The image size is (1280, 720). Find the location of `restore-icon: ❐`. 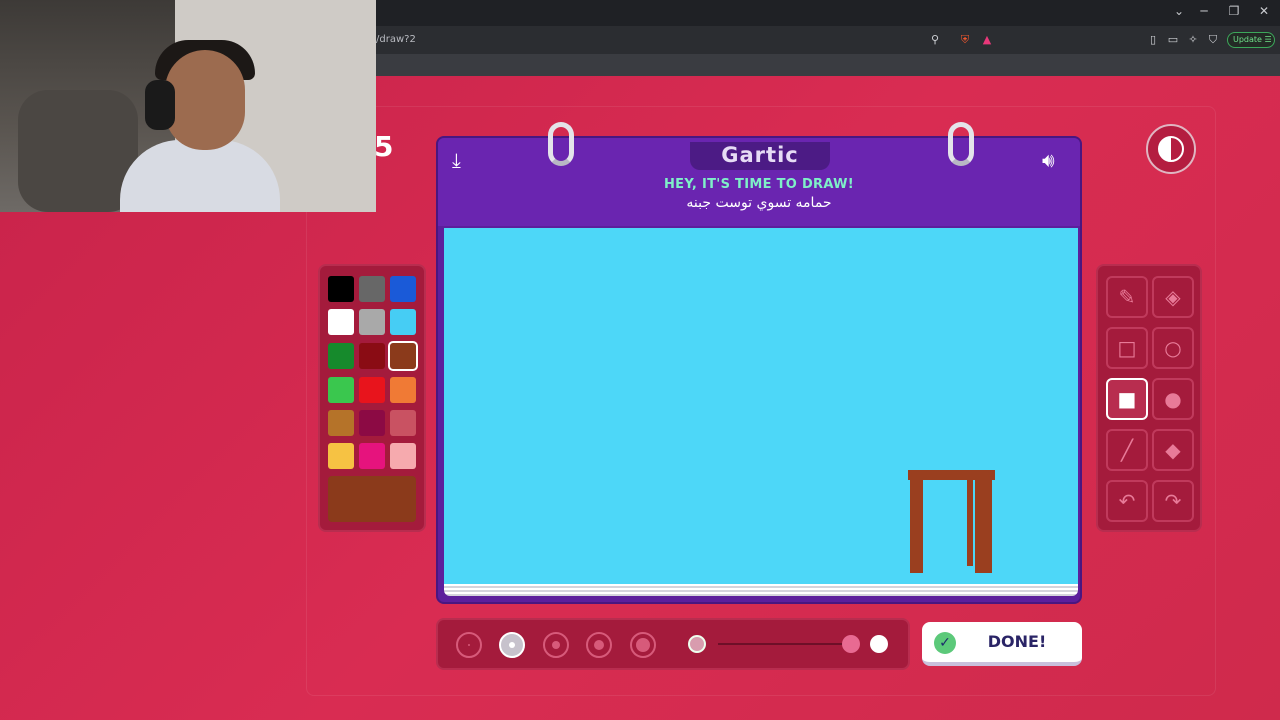

restore-icon: ❐ is located at coordinates (1234, 11).